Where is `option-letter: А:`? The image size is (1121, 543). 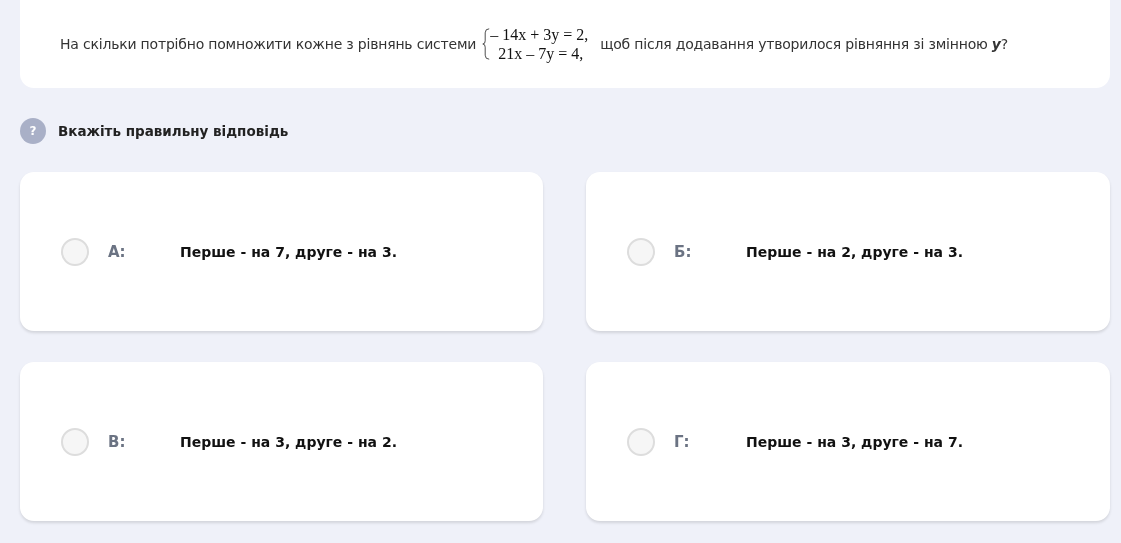
option-letter: А: is located at coordinates (117, 251).